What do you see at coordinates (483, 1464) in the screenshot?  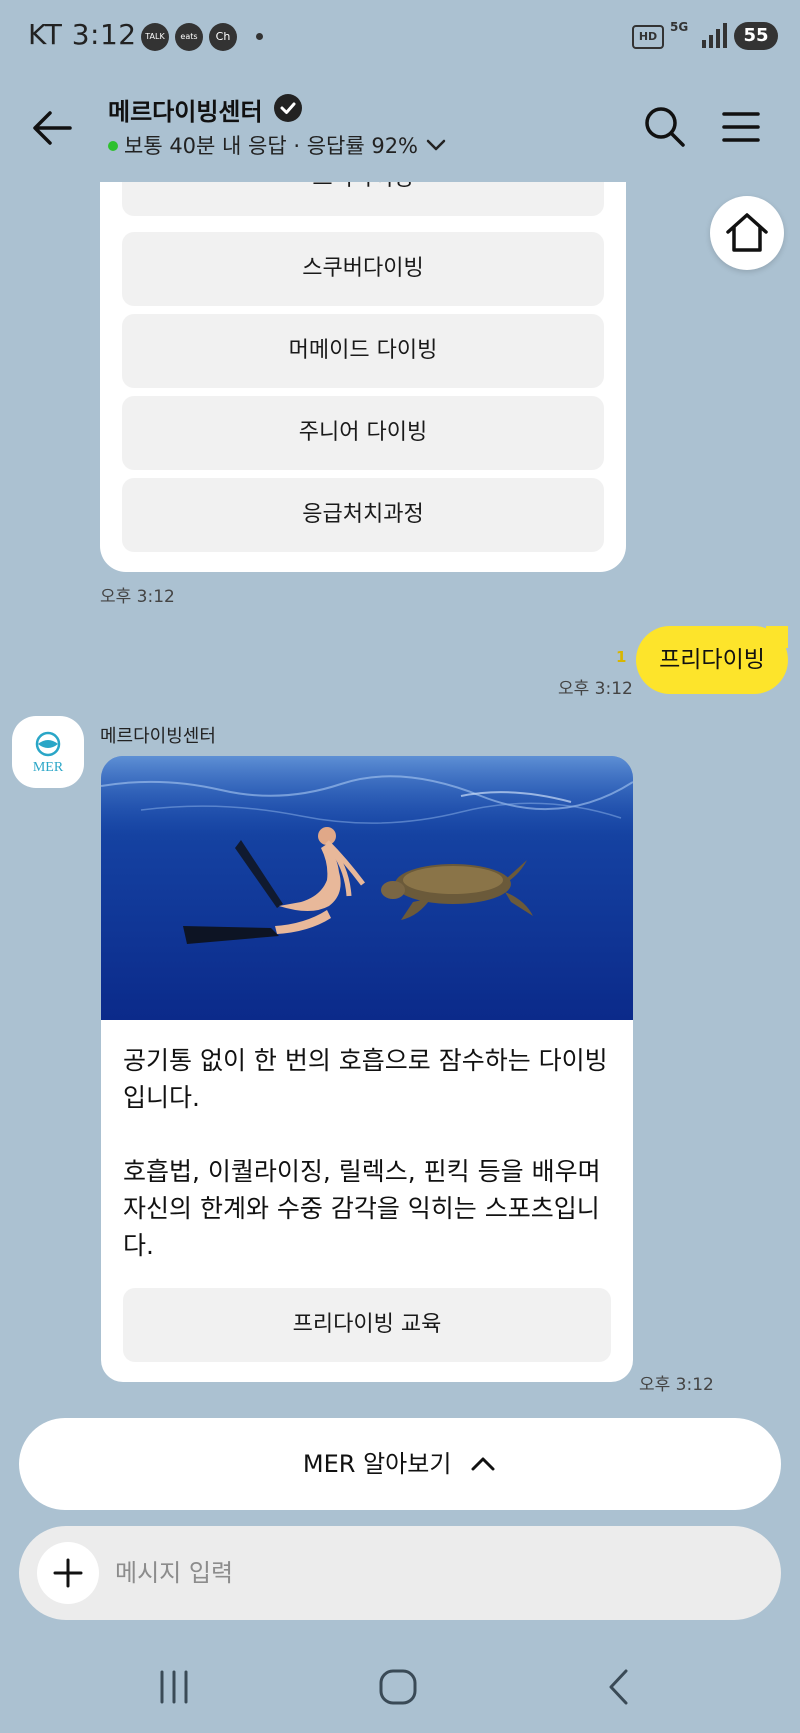 I see `chevron-up-icon` at bounding box center [483, 1464].